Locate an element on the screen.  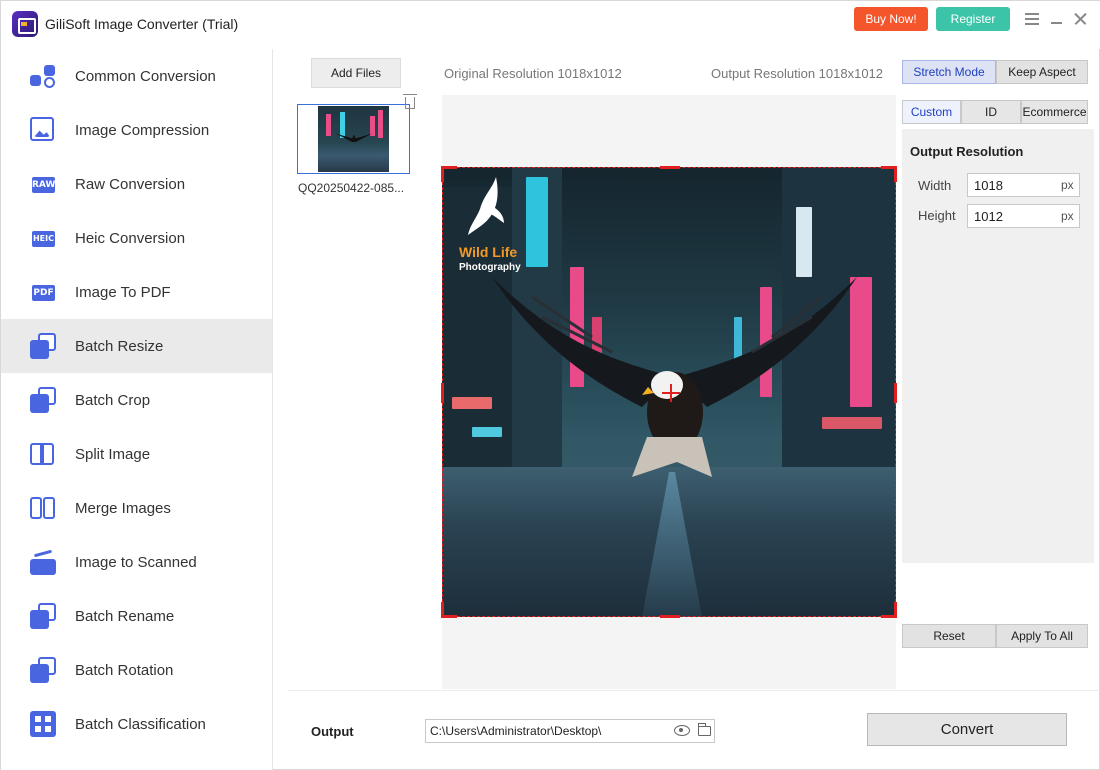
logo-subtitle: Photography is located at coordinates (490, 267).